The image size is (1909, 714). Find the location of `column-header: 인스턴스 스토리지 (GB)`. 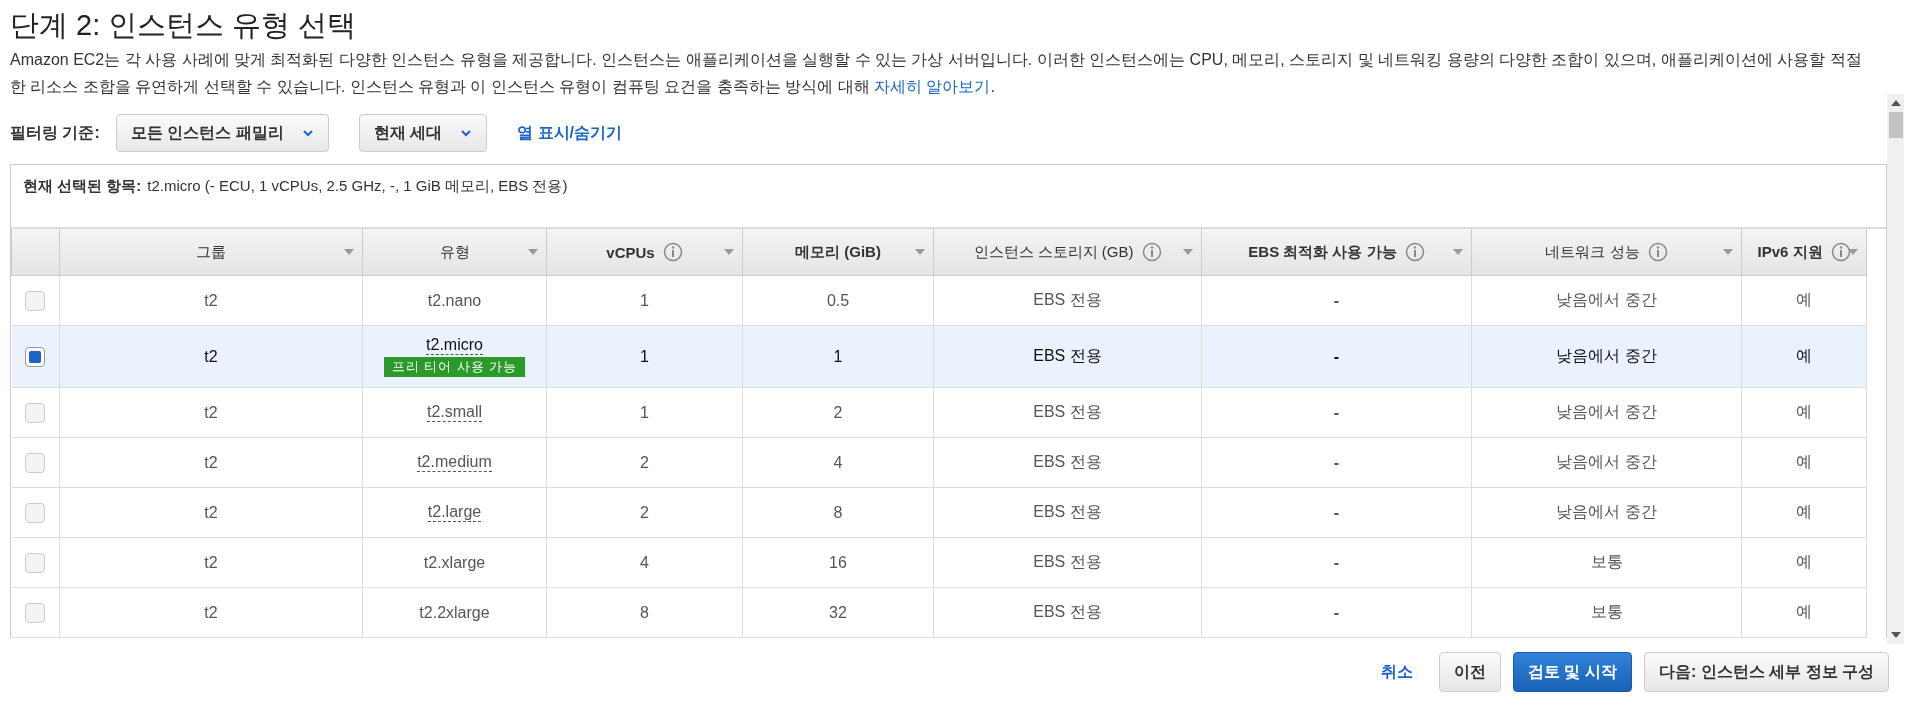

column-header: 인스턴스 스토리지 (GB) is located at coordinates (1067, 252).